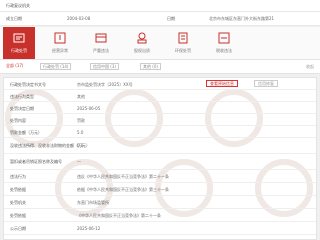 This screenshot has height=240, width=320. What do you see at coordinates (26, 132) in the screenshot?
I see `row-label: 罚款金额（万元）` at bounding box center [26, 132].